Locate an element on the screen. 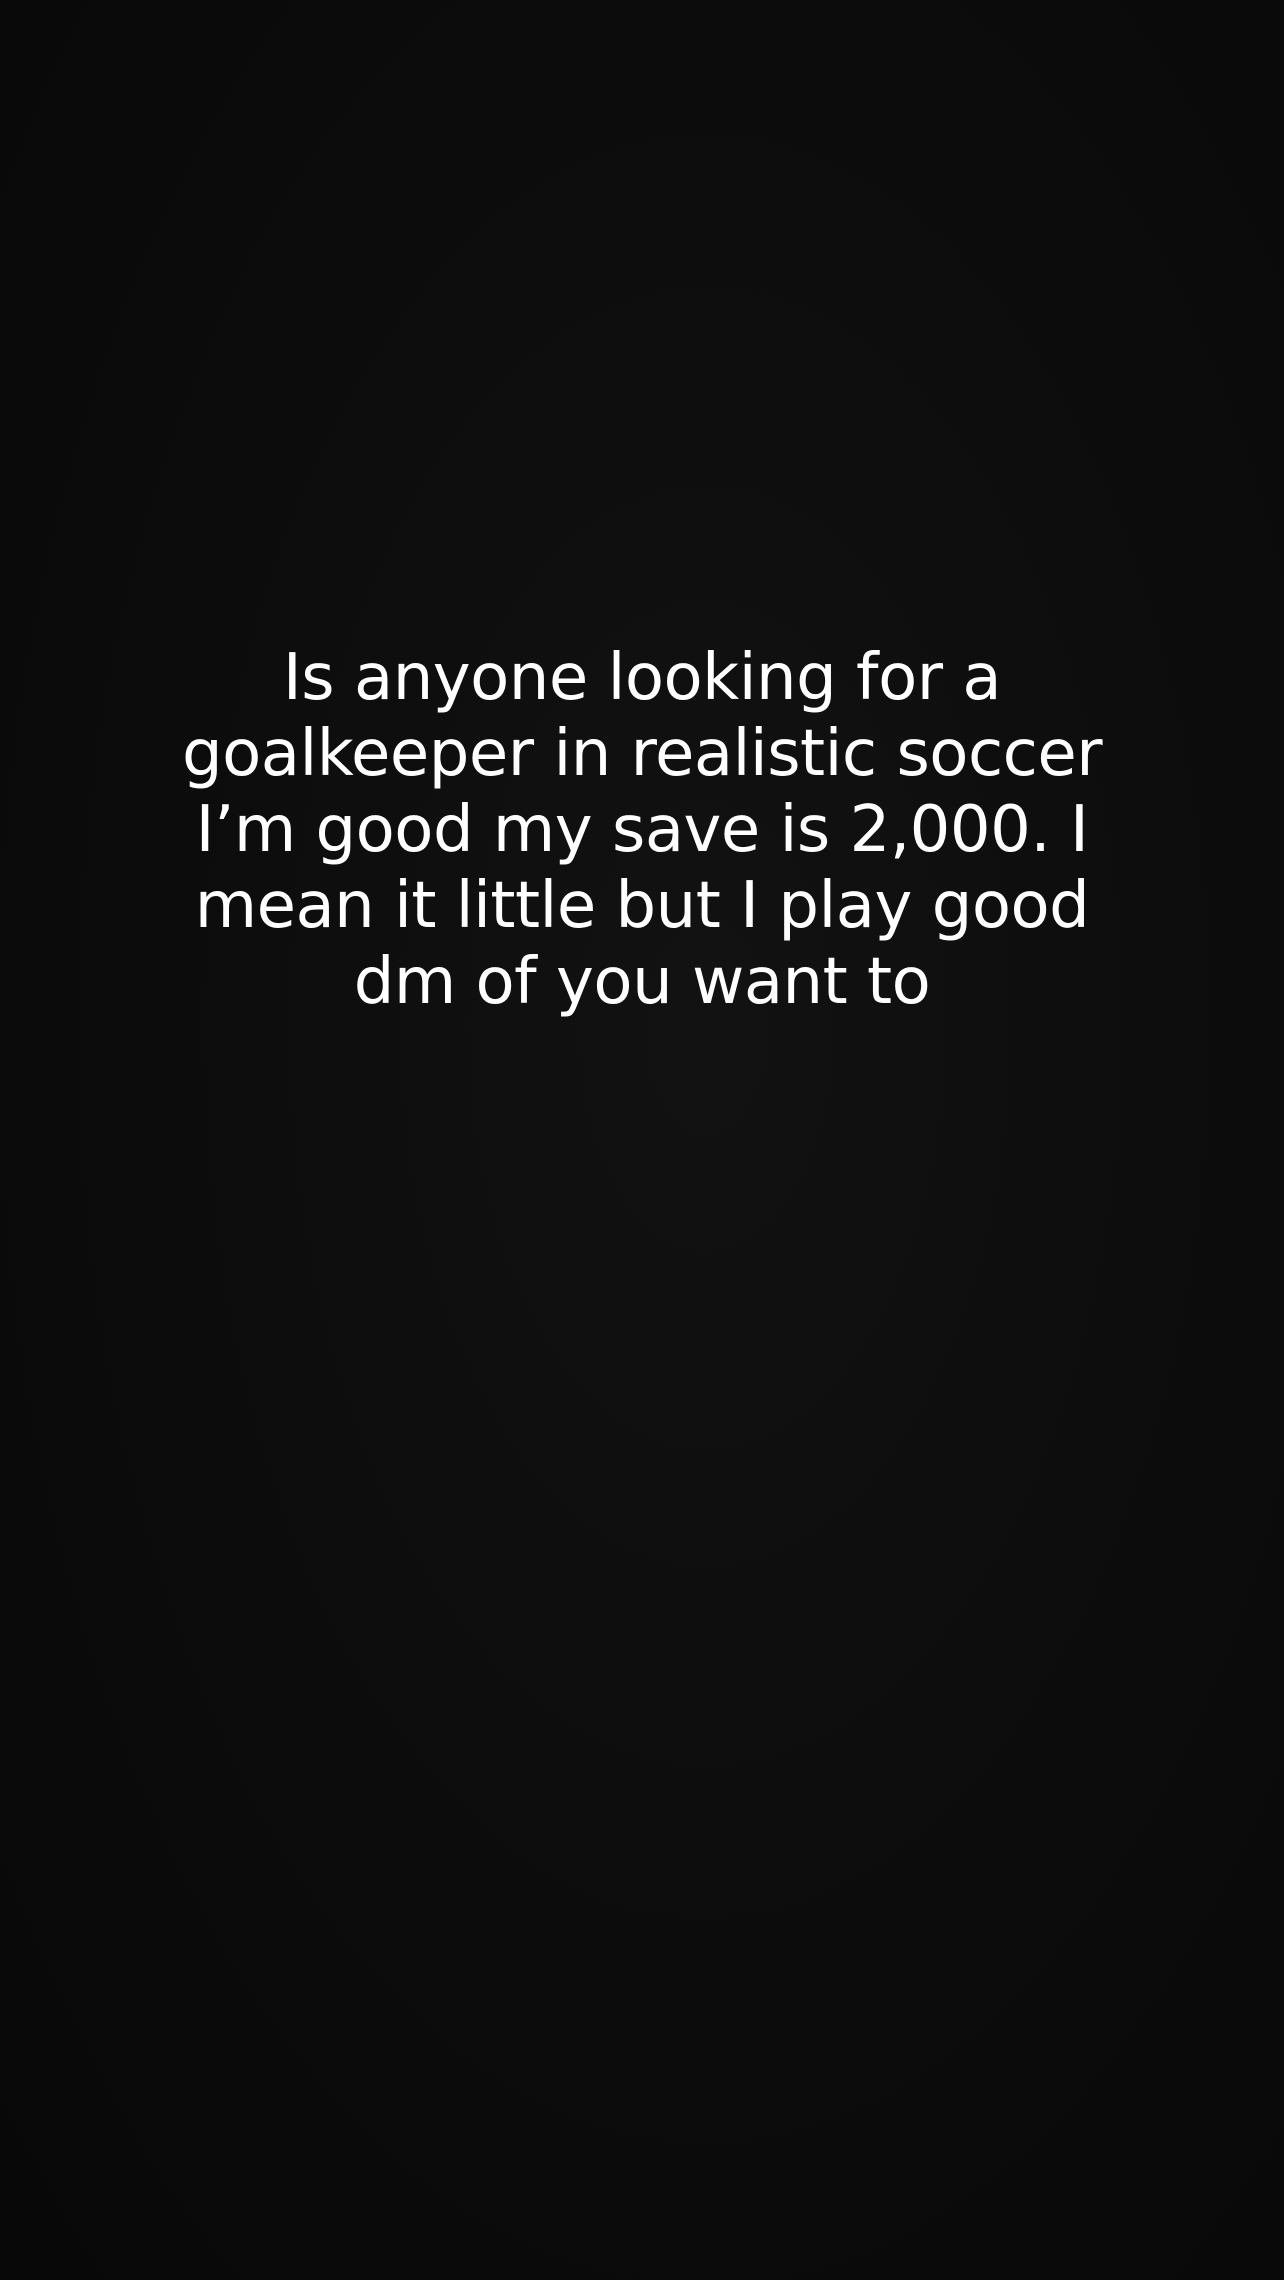 Image resolution: width=1284 pixels, height=2280 pixels. caption-line-5: dm of you want to is located at coordinates (642, 982).